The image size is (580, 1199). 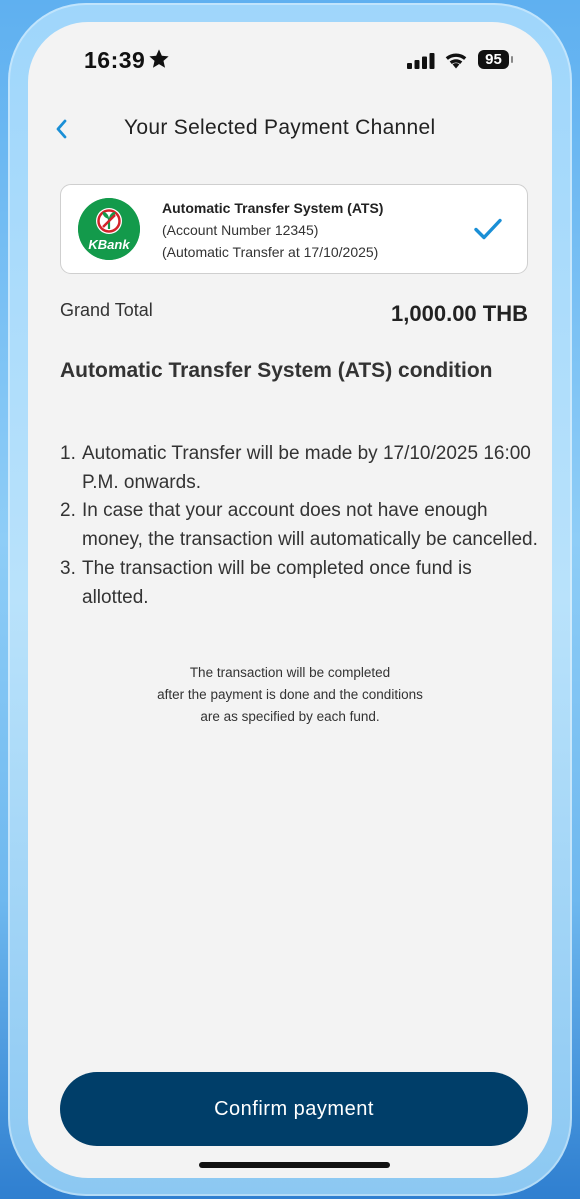 What do you see at coordinates (280, 127) in the screenshot?
I see `page-title: Your Selected Payment Channel` at bounding box center [280, 127].